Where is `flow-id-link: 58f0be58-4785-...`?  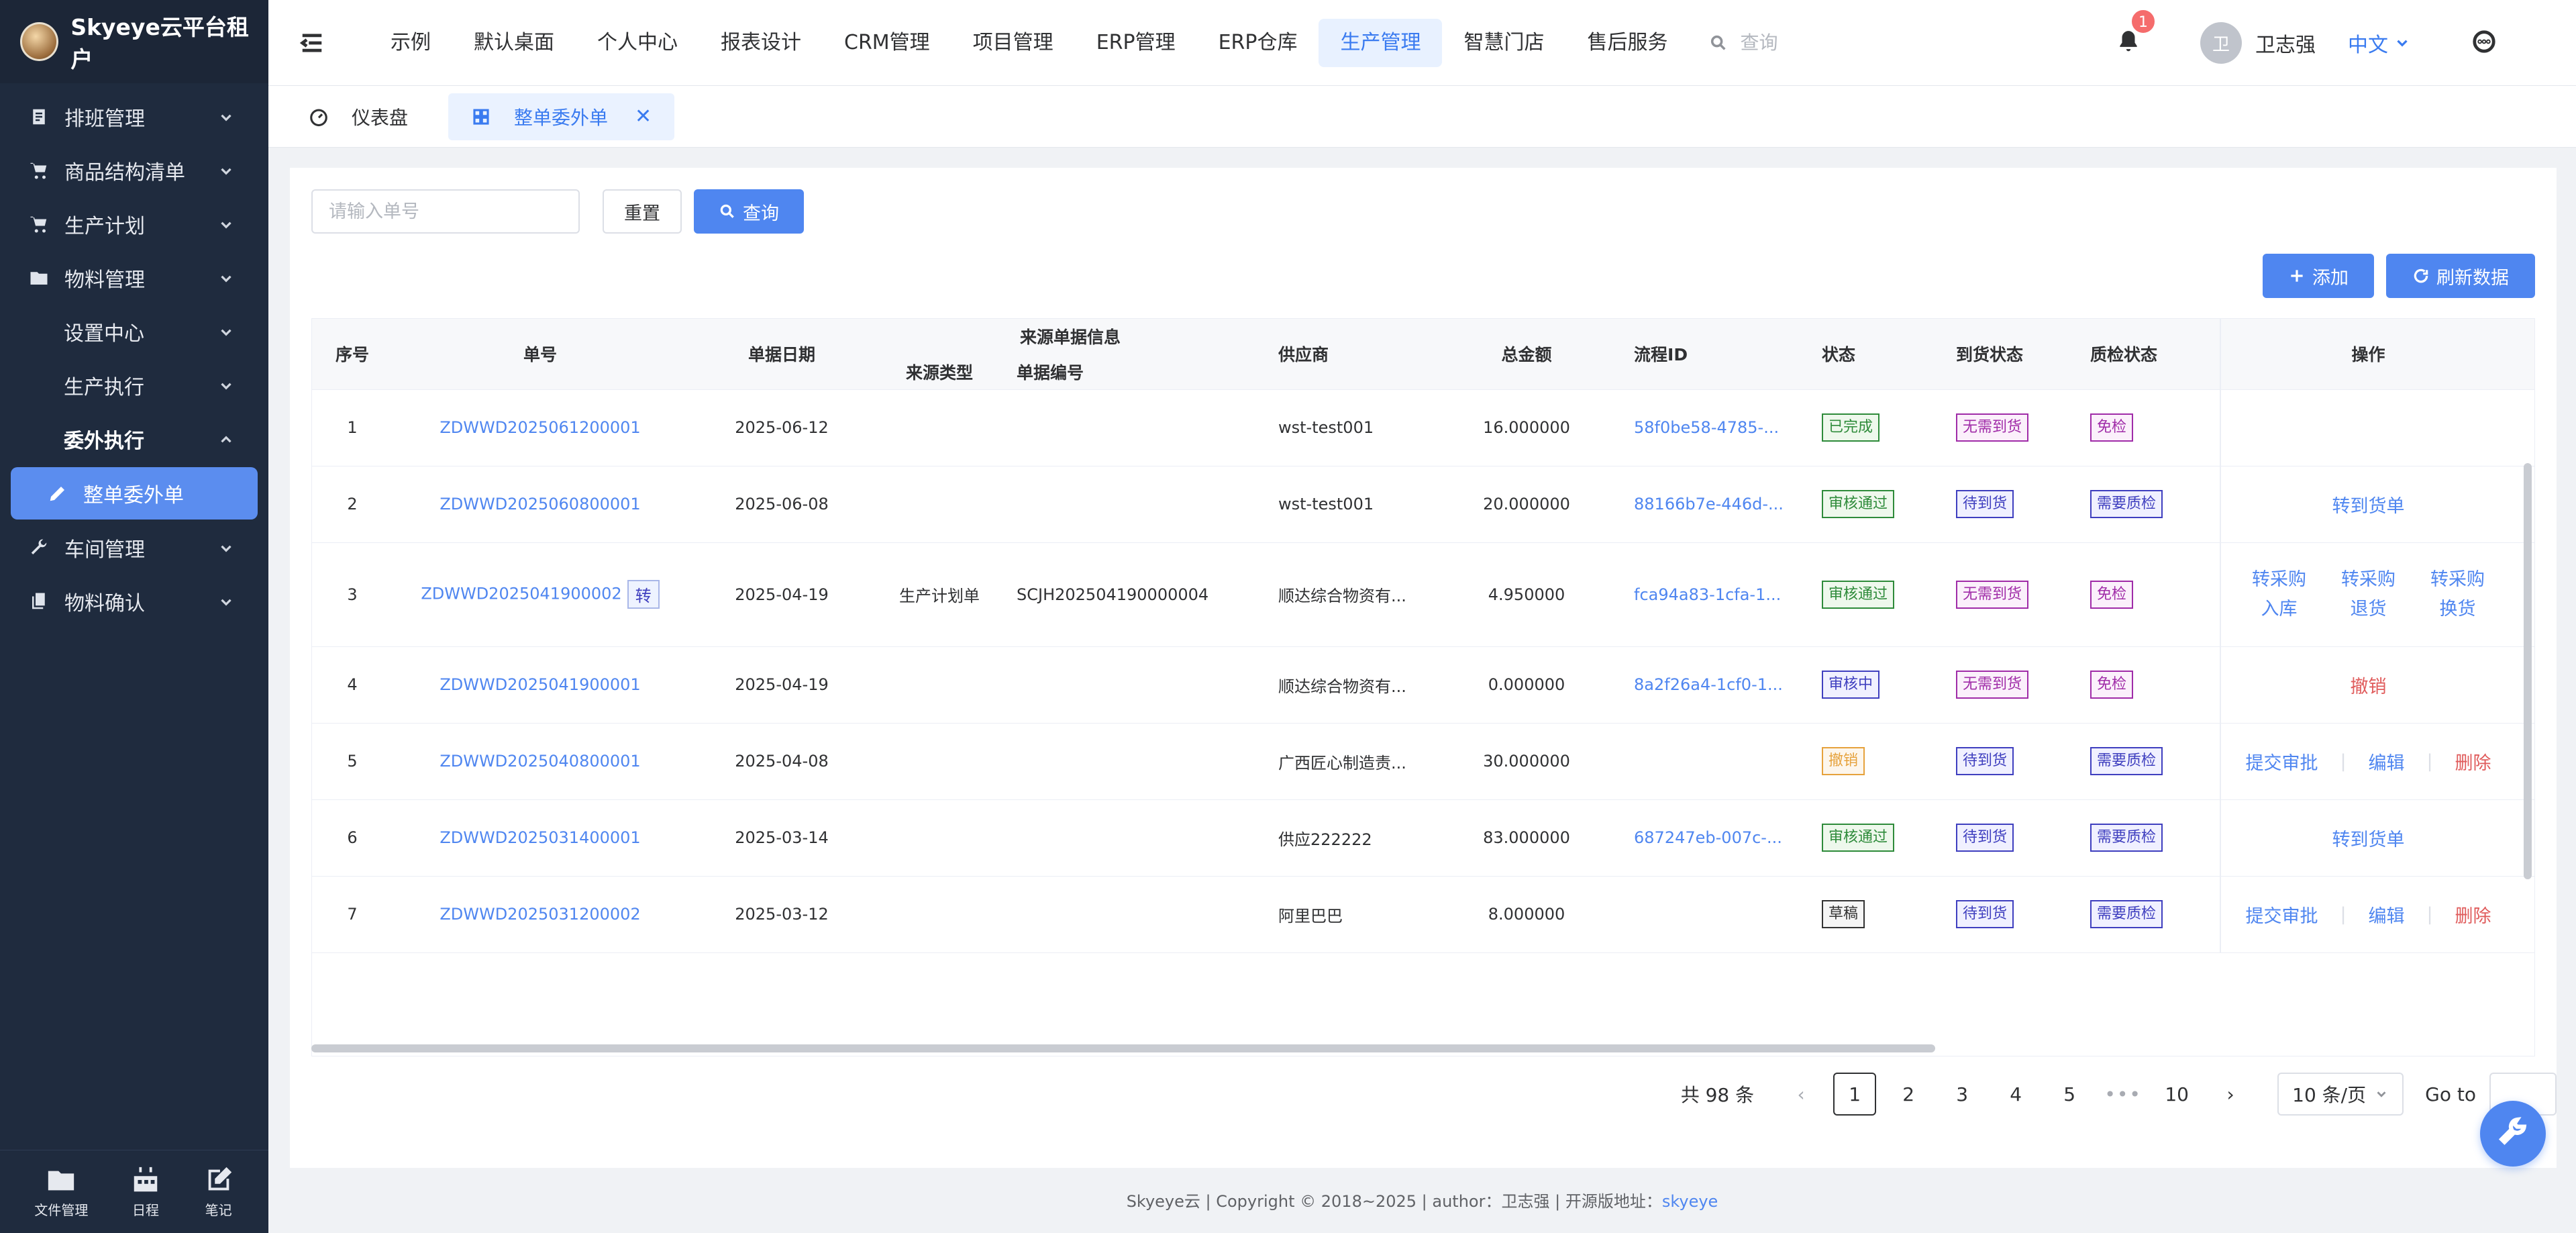 flow-id-link: 58f0be58-4785-... is located at coordinates (1706, 427).